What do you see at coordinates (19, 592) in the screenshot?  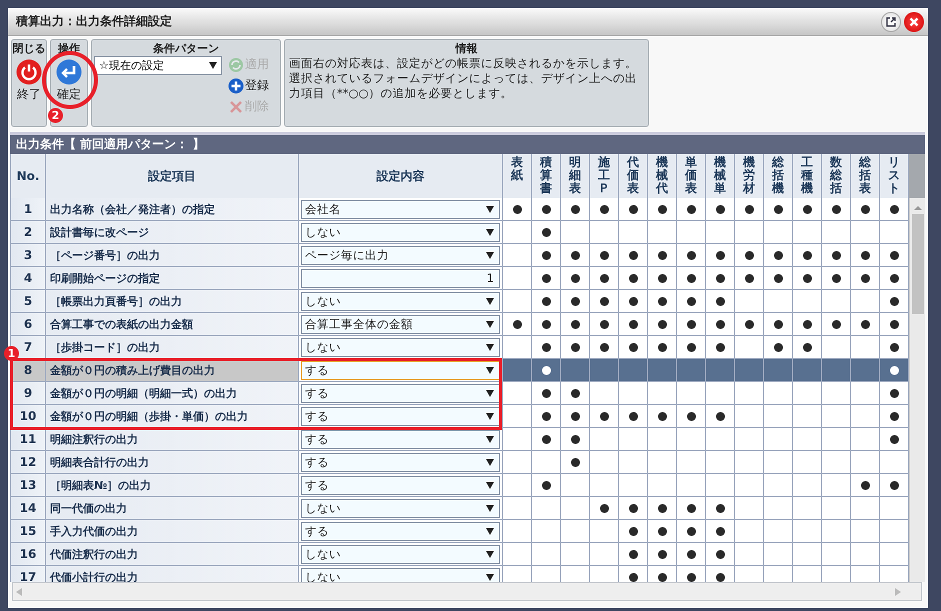 I see `scroll-left-icon` at bounding box center [19, 592].